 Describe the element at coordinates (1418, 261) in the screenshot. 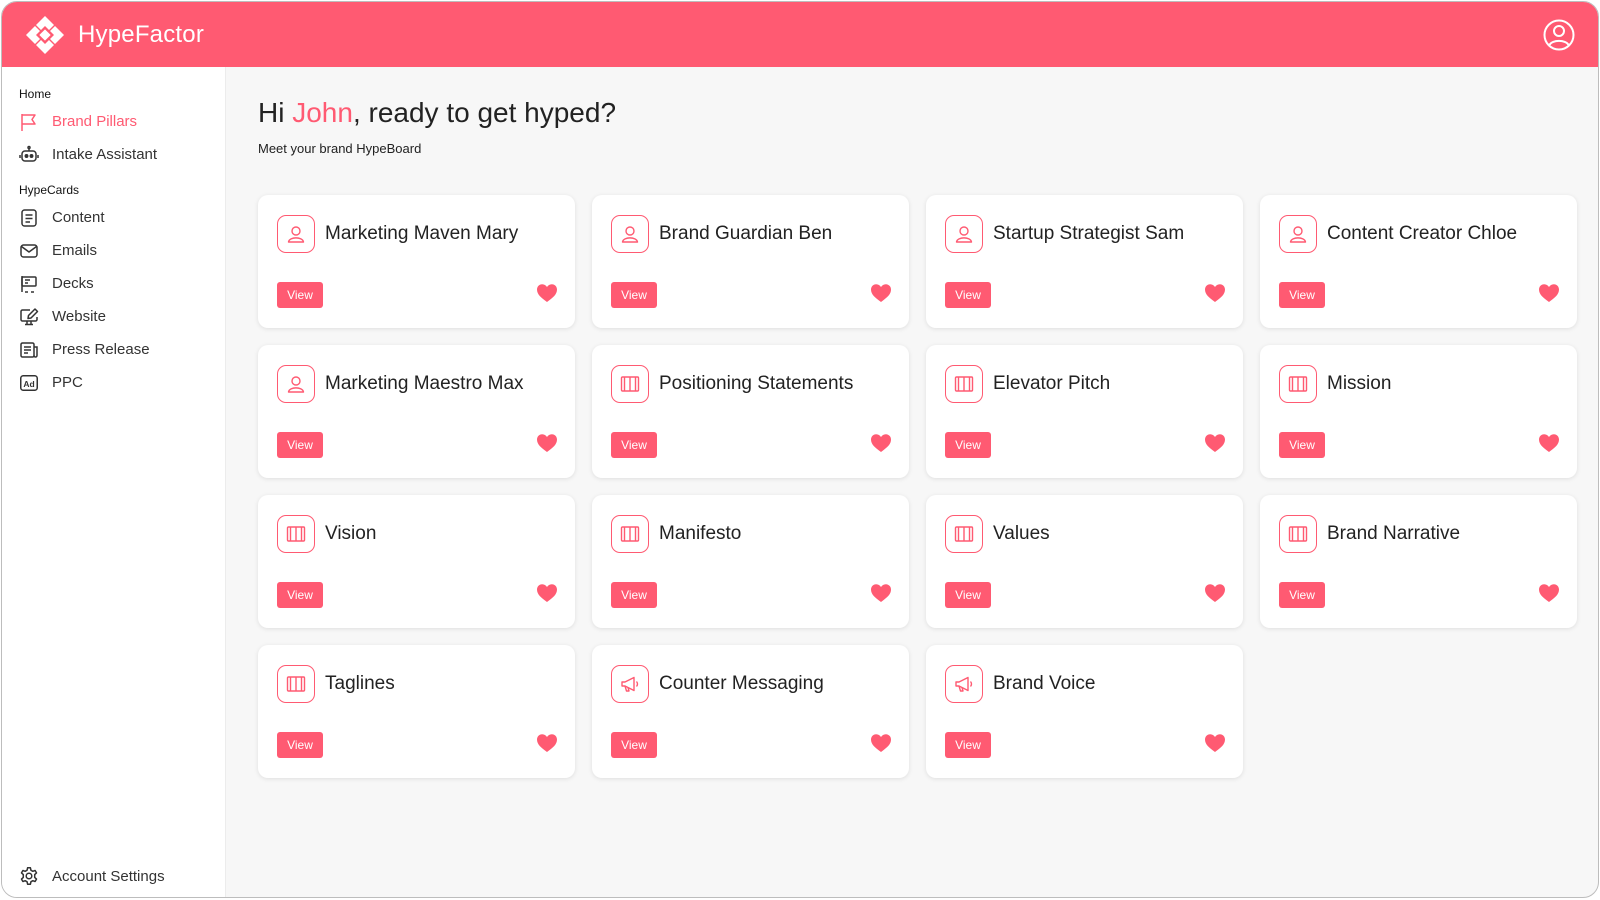

I see `hypecard-content-creator-chloe: Content Creator Chloe View` at that location.